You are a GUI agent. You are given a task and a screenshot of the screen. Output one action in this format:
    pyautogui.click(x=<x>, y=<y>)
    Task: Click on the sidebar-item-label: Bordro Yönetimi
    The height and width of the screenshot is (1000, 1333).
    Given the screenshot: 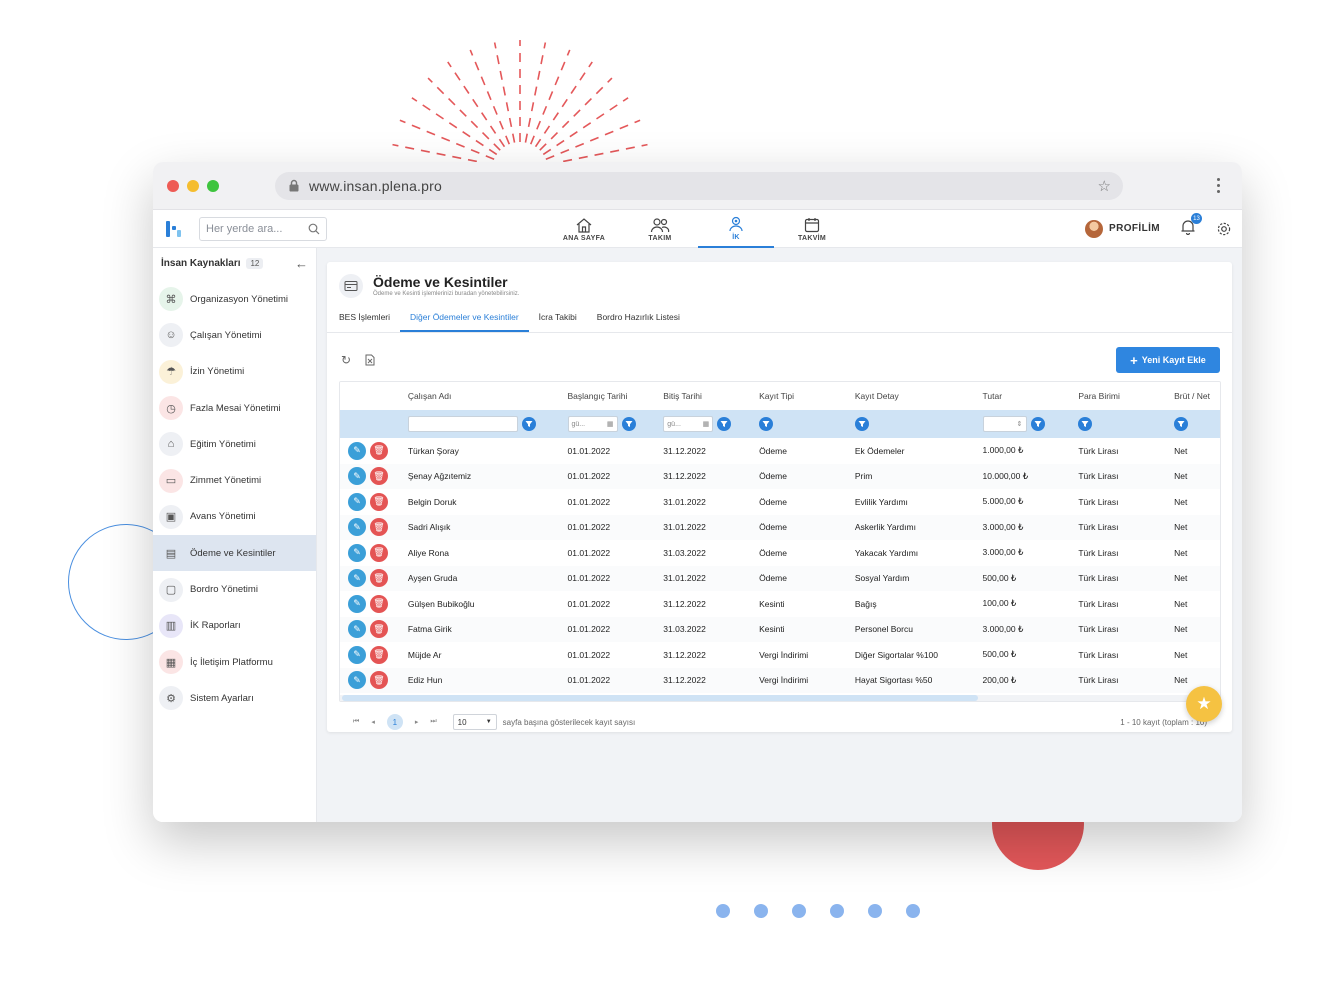 What is the action you would take?
    pyautogui.click(x=224, y=590)
    